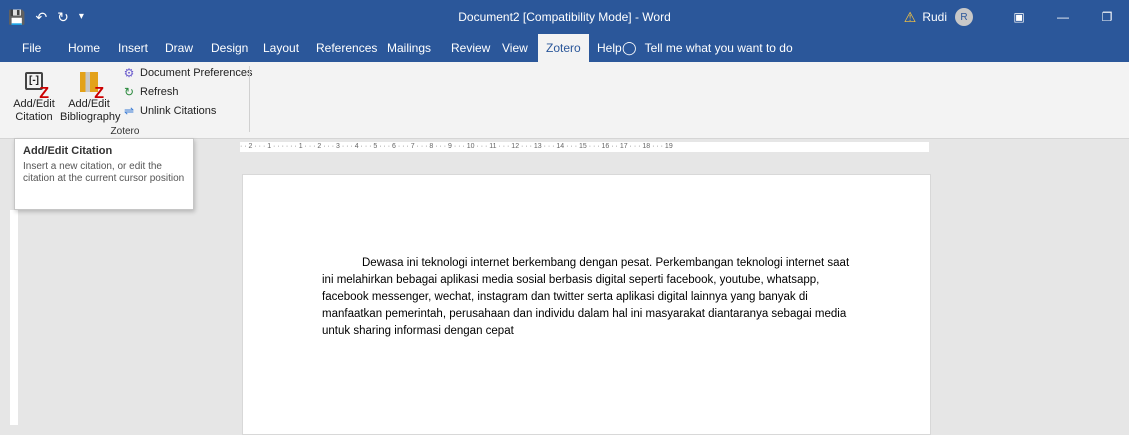  I want to click on minimize-icon: —, so click(1063, 17).